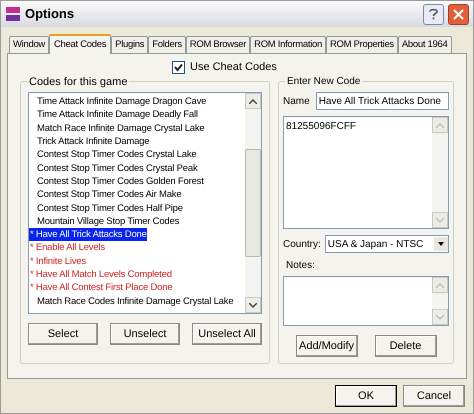 The height and width of the screenshot is (414, 474). Describe the element at coordinates (366, 301) in the screenshot. I see `notes-field` at that location.